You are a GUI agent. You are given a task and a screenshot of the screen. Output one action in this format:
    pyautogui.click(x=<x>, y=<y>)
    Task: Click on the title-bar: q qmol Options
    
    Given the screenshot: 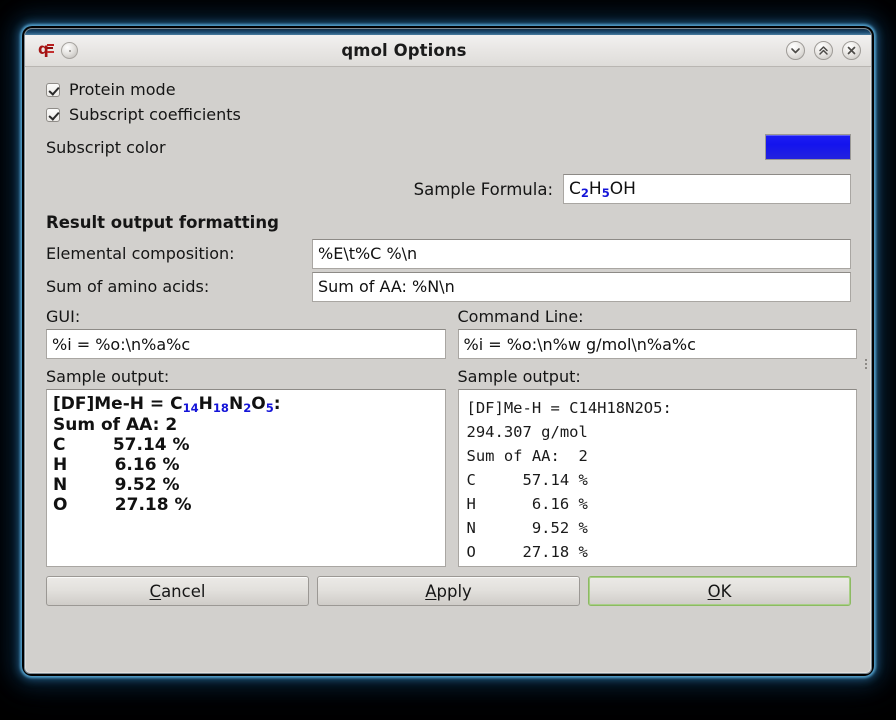 What is the action you would take?
    pyautogui.click(x=448, y=51)
    